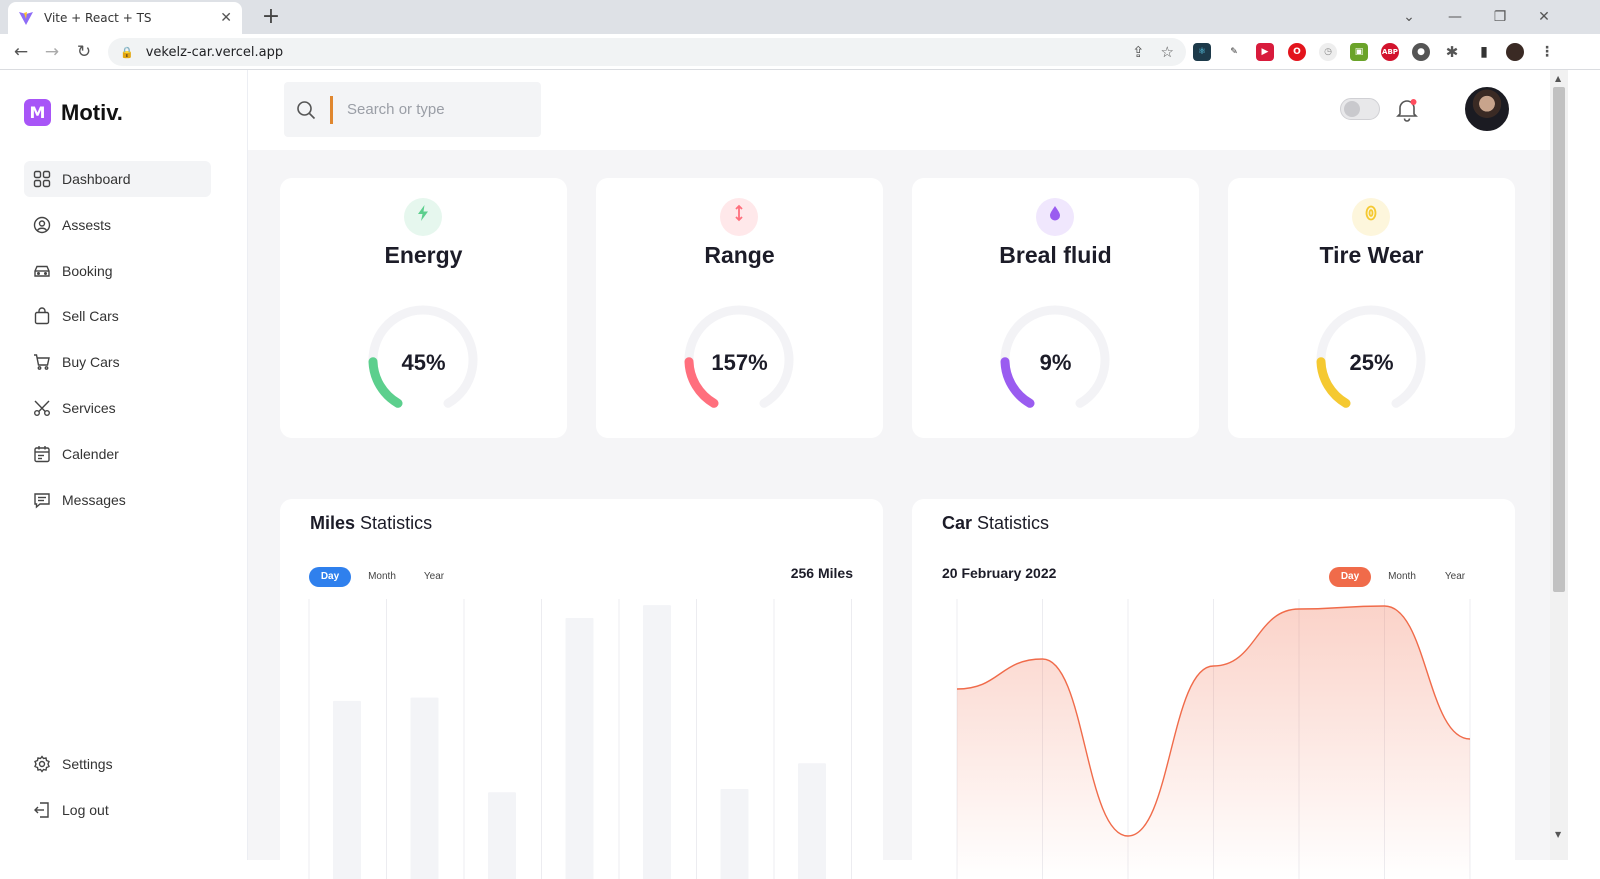 This screenshot has width=1600, height=879. Describe the element at coordinates (1234, 52) in the screenshot. I see `eyedropper-extension-icon: ✎` at that location.